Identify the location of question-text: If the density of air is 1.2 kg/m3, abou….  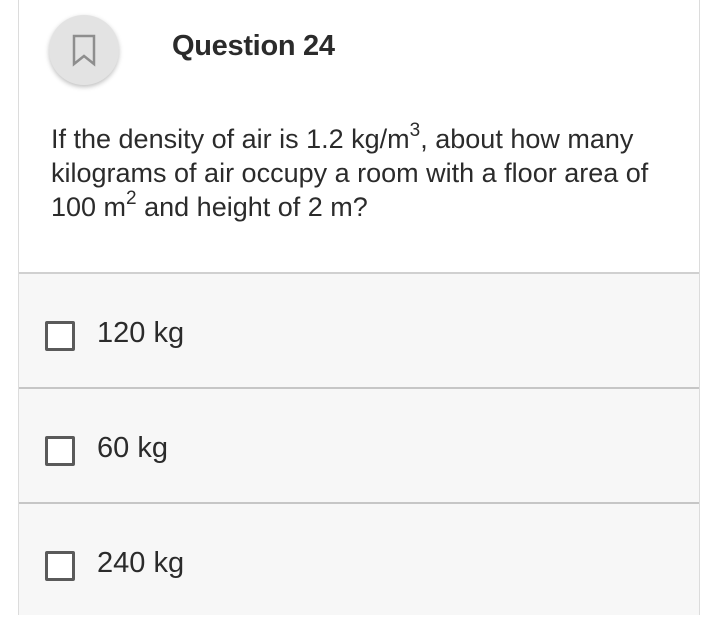
(366, 172).